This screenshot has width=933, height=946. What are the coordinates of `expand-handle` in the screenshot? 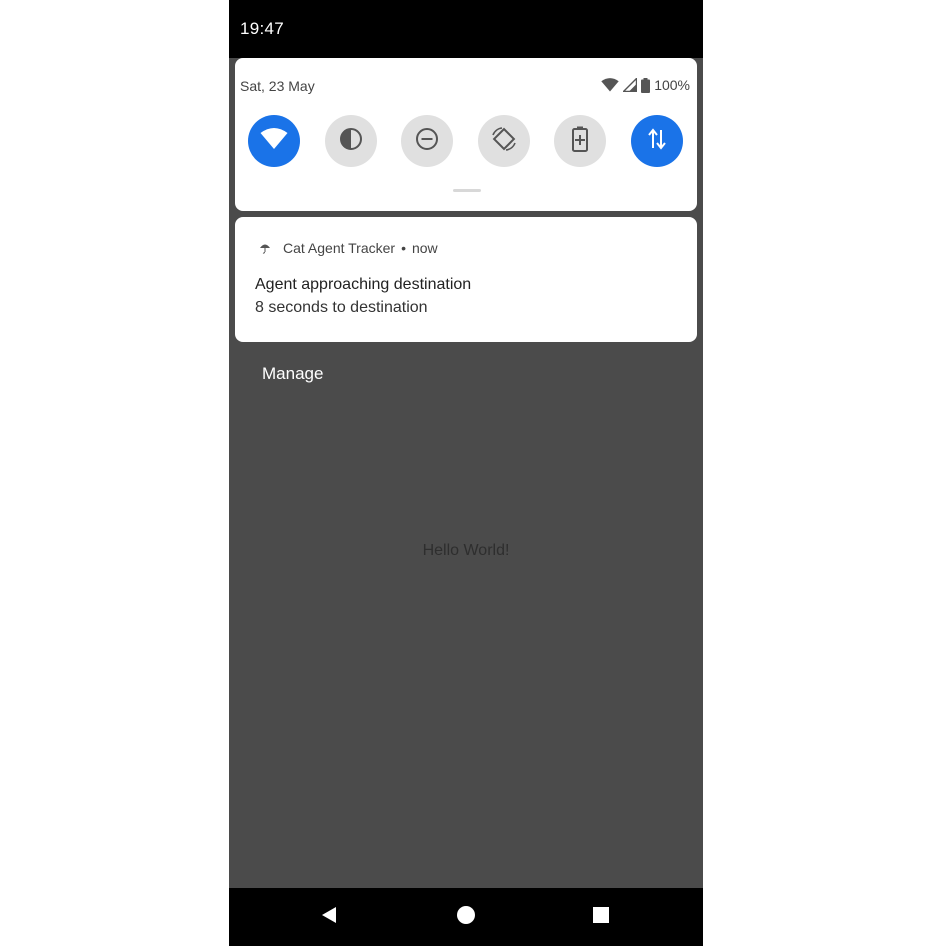 It's located at (467, 190).